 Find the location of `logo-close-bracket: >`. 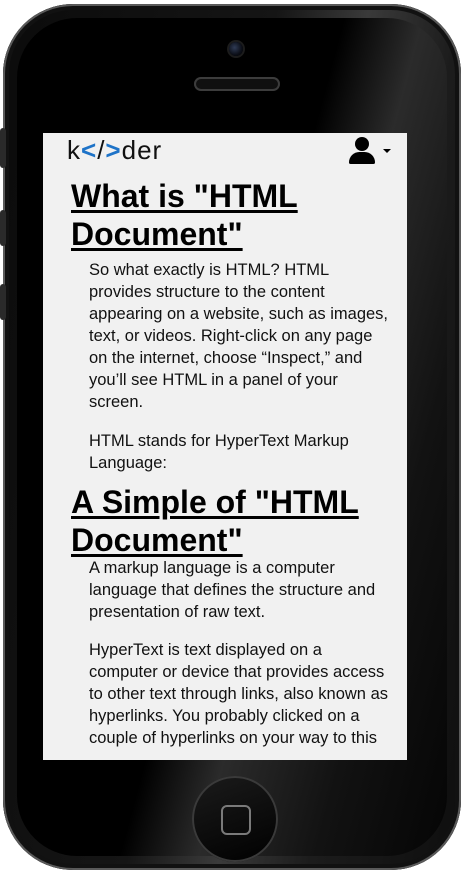

logo-close-bracket: > is located at coordinates (113, 150).